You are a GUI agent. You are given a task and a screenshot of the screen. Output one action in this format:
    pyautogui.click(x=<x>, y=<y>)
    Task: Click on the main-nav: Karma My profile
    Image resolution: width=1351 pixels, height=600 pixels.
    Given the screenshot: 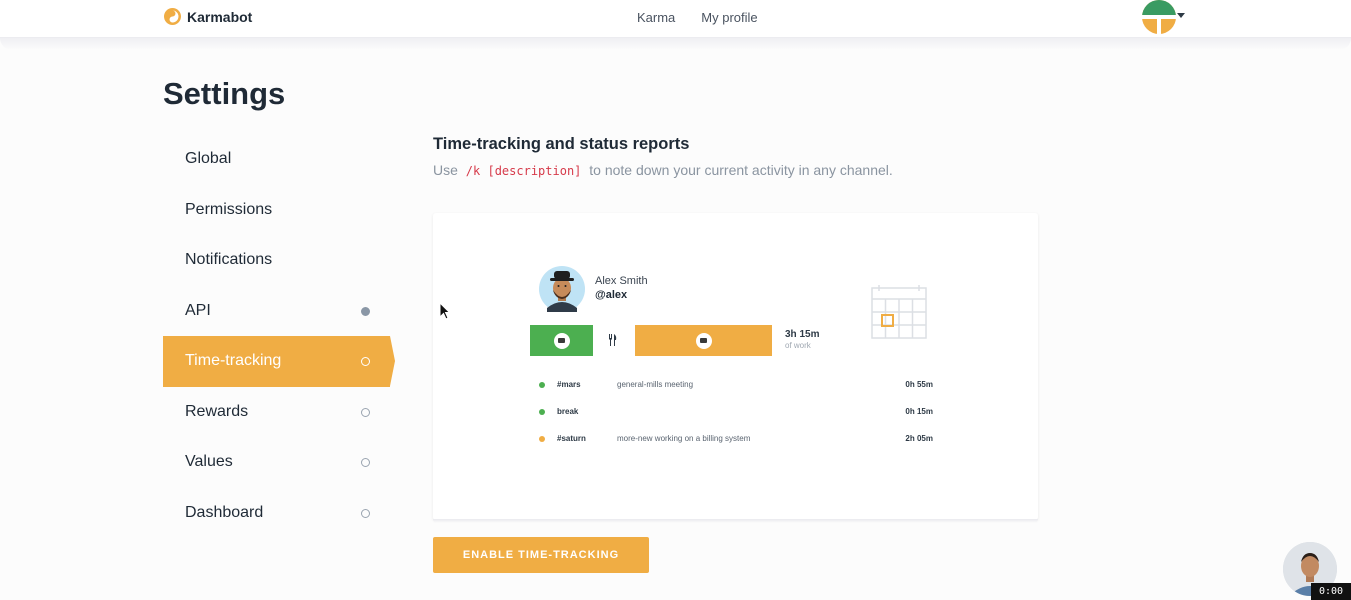 What is the action you would take?
    pyautogui.click(x=697, y=17)
    